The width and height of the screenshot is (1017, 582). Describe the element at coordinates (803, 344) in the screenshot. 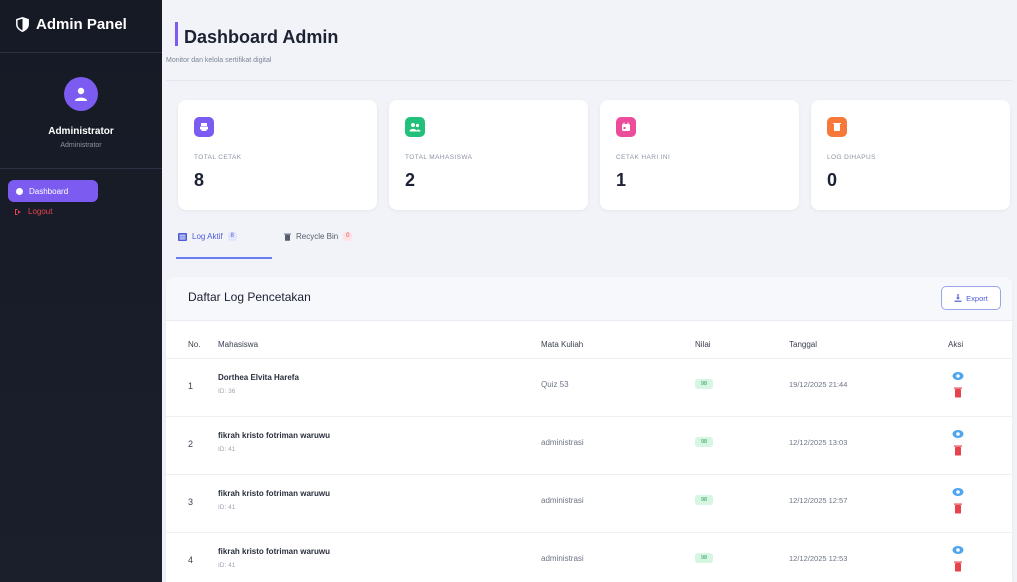

I see `col-header-tanggal: Tanggal` at that location.